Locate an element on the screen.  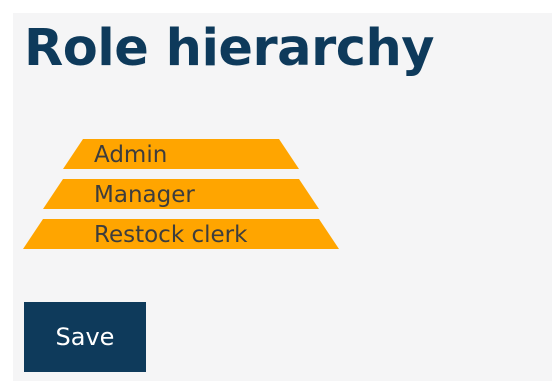
role-tier-admin: Admin is located at coordinates (181, 154).